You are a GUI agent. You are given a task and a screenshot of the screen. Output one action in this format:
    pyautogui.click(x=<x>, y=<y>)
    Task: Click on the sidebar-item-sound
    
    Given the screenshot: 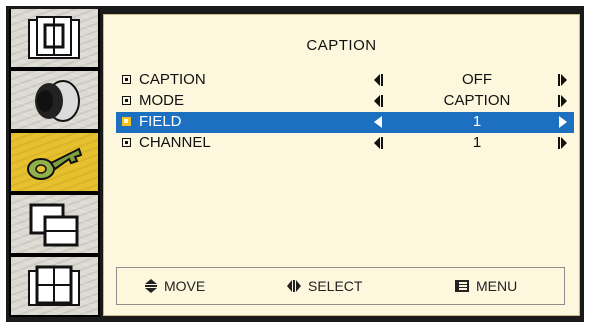 What is the action you would take?
    pyautogui.click(x=54, y=100)
    